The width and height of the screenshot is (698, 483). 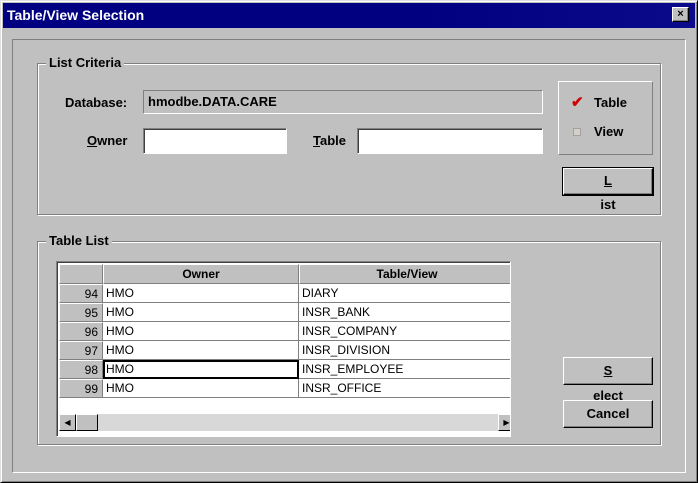 I want to click on table-view-cell: INSR_BANK, so click(x=404, y=312).